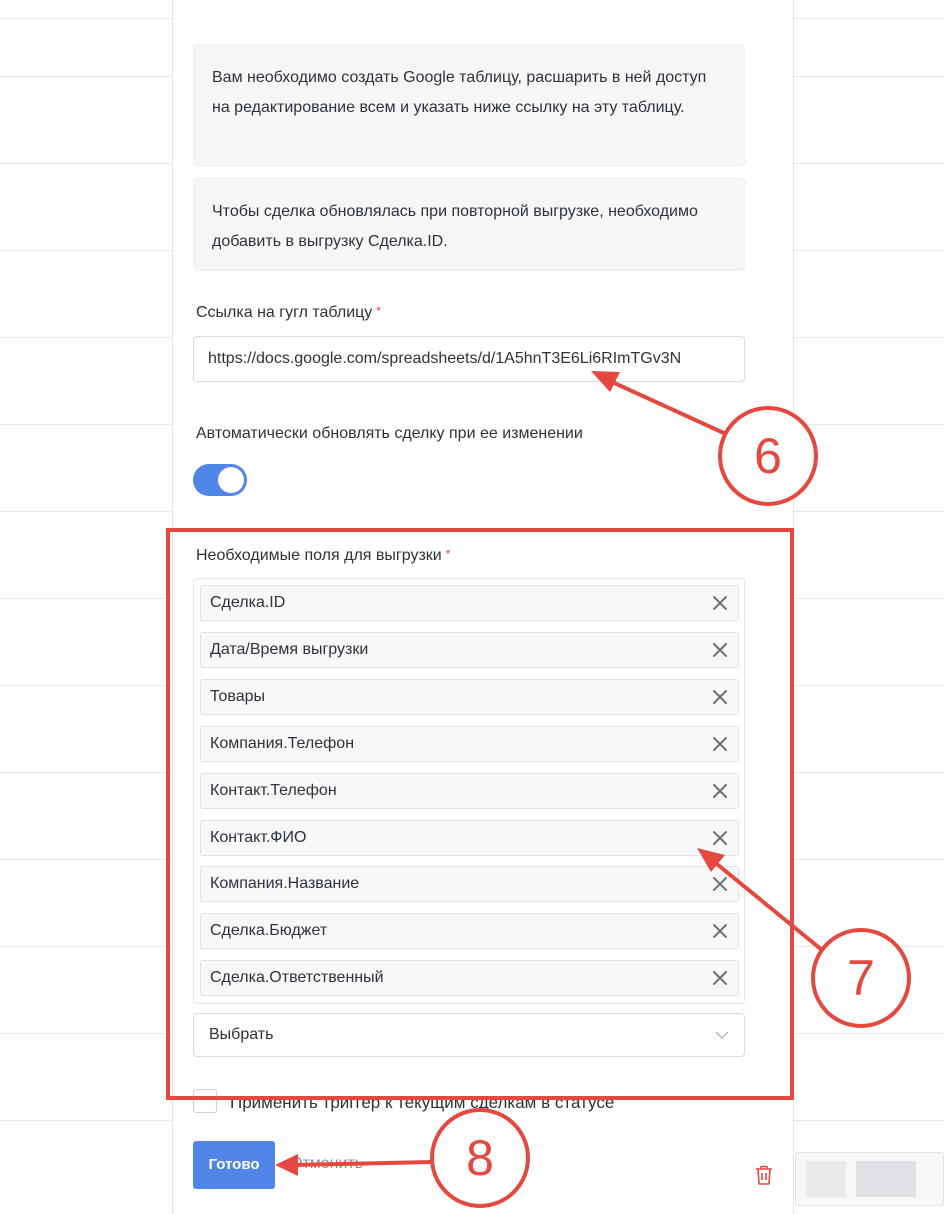 The width and height of the screenshot is (944, 1214). Describe the element at coordinates (480, 1158) in the screenshot. I see `annotation-number: 8` at that location.